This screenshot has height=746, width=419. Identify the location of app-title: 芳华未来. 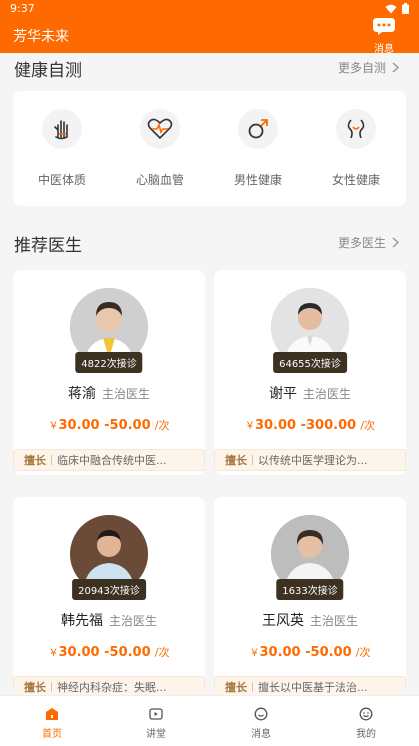
(41, 37).